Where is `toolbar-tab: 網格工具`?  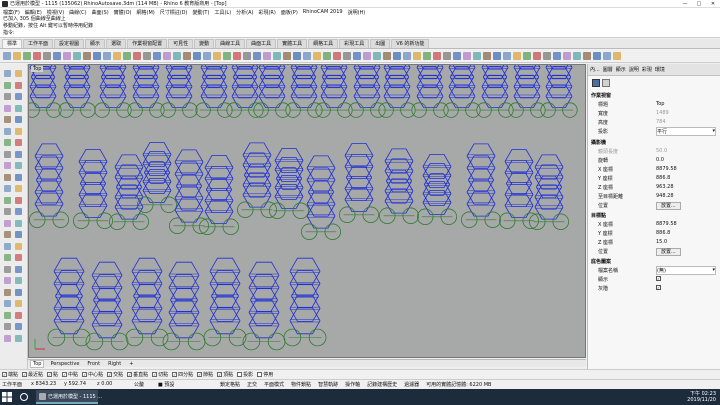
toolbar-tab: 網格工具 is located at coordinates (323, 43).